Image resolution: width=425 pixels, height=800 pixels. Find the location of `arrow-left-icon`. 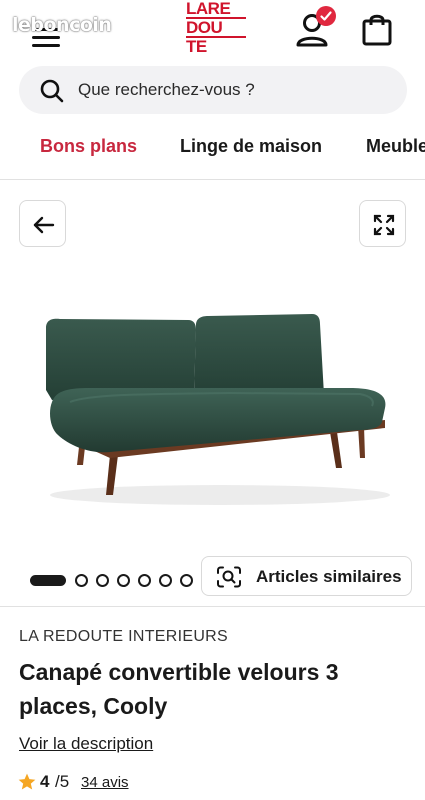

arrow-left-icon is located at coordinates (44, 225).